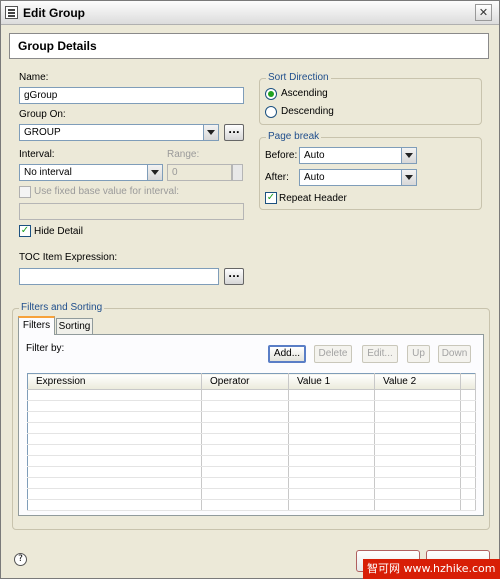  I want to click on interval-label: Interval:, so click(37, 154).